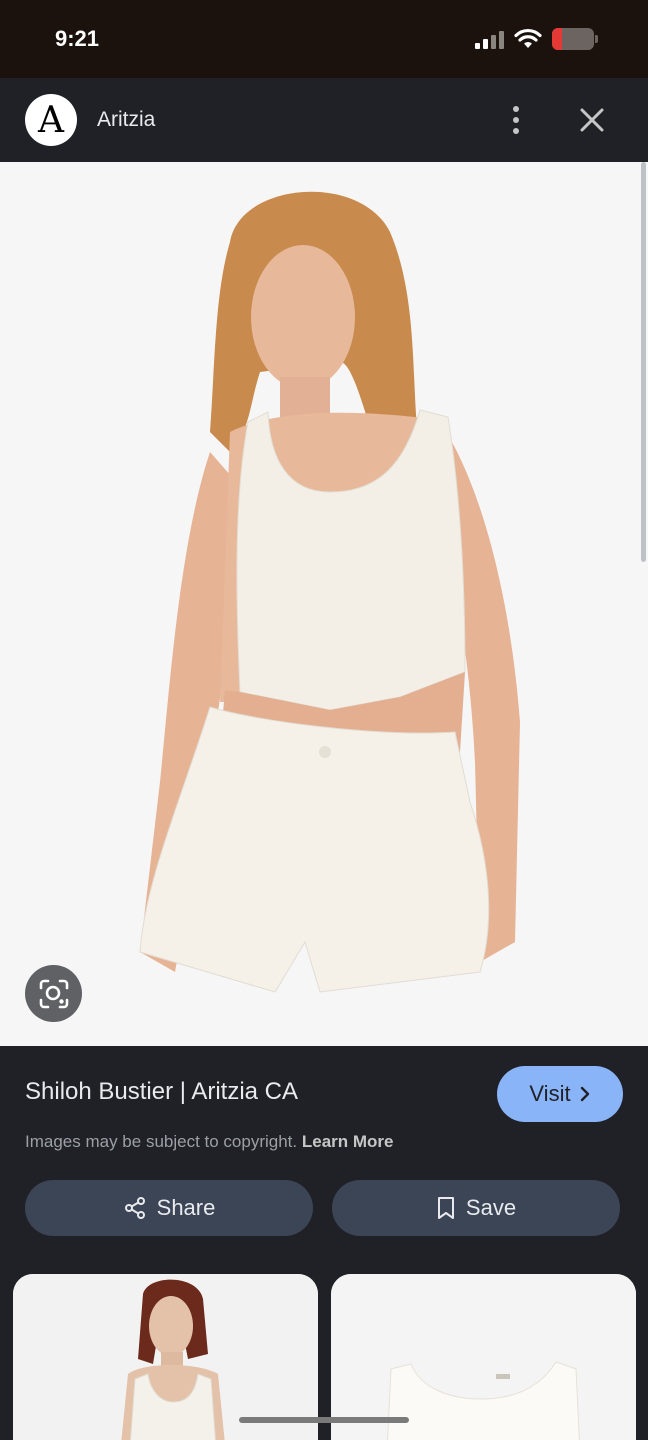  Describe the element at coordinates (491, 1207) in the screenshot. I see `save-label: Save` at that location.